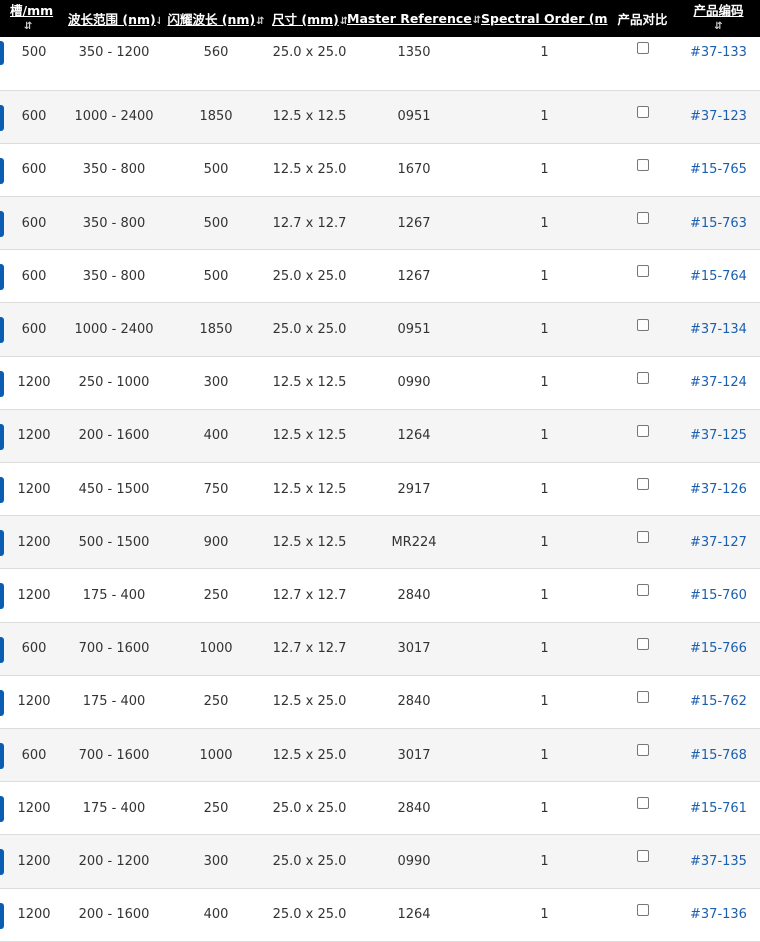  I want to click on product-code-cell: #15-760, so click(718, 595).